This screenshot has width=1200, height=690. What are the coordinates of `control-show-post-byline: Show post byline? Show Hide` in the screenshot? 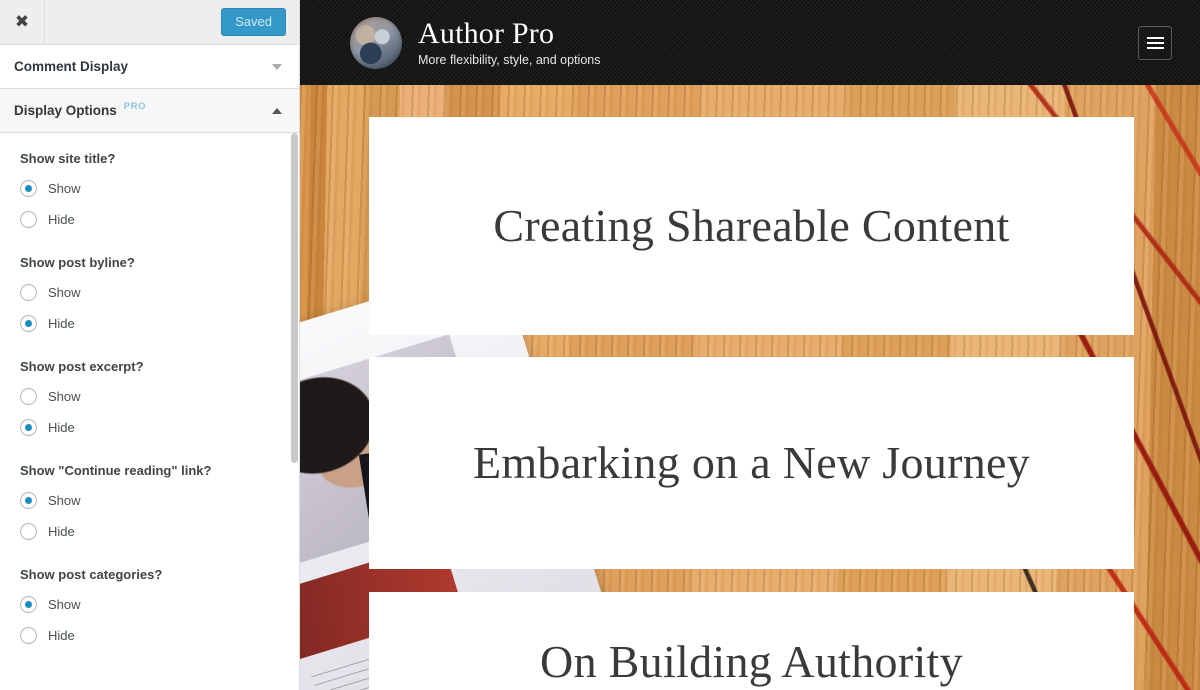 It's located at (149, 297).